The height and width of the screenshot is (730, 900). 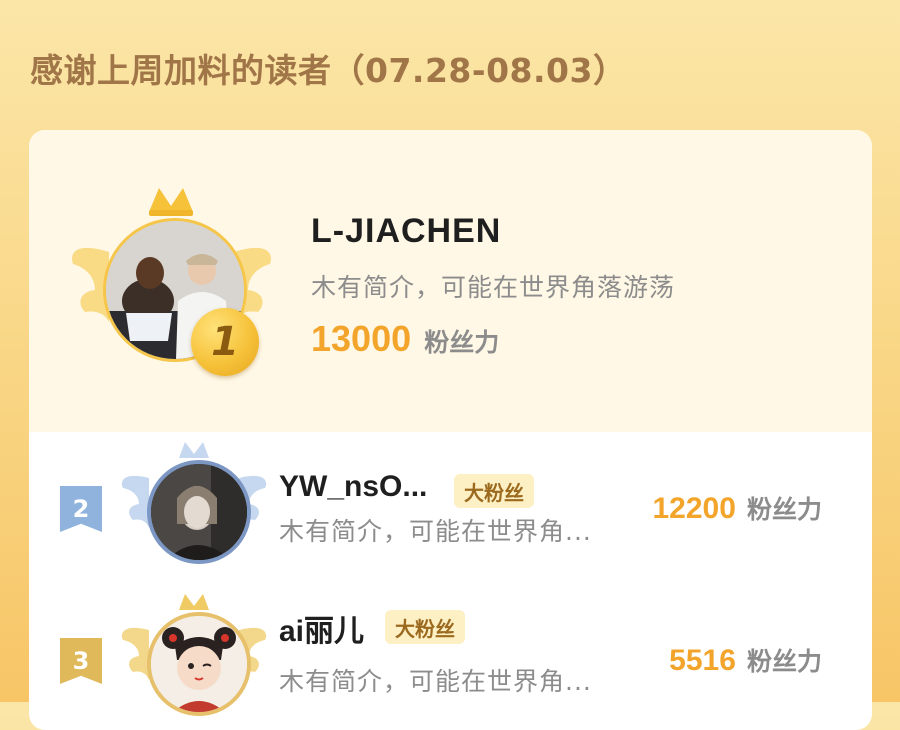 I want to click on rank-3-ribbon-icon: 3, so click(x=81, y=661).